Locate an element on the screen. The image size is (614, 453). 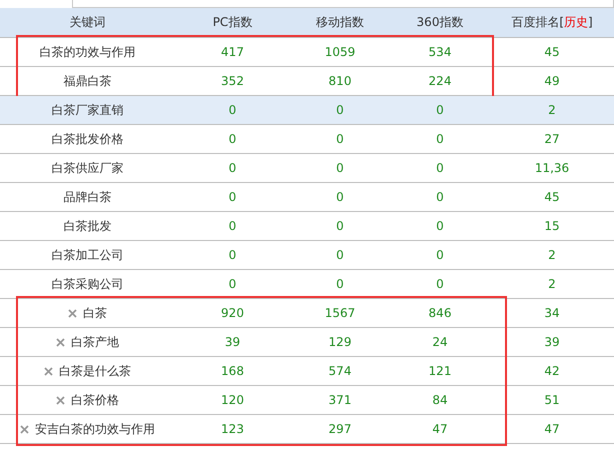
keyword-cell: 白茶采购公司 is located at coordinates (88, 284).